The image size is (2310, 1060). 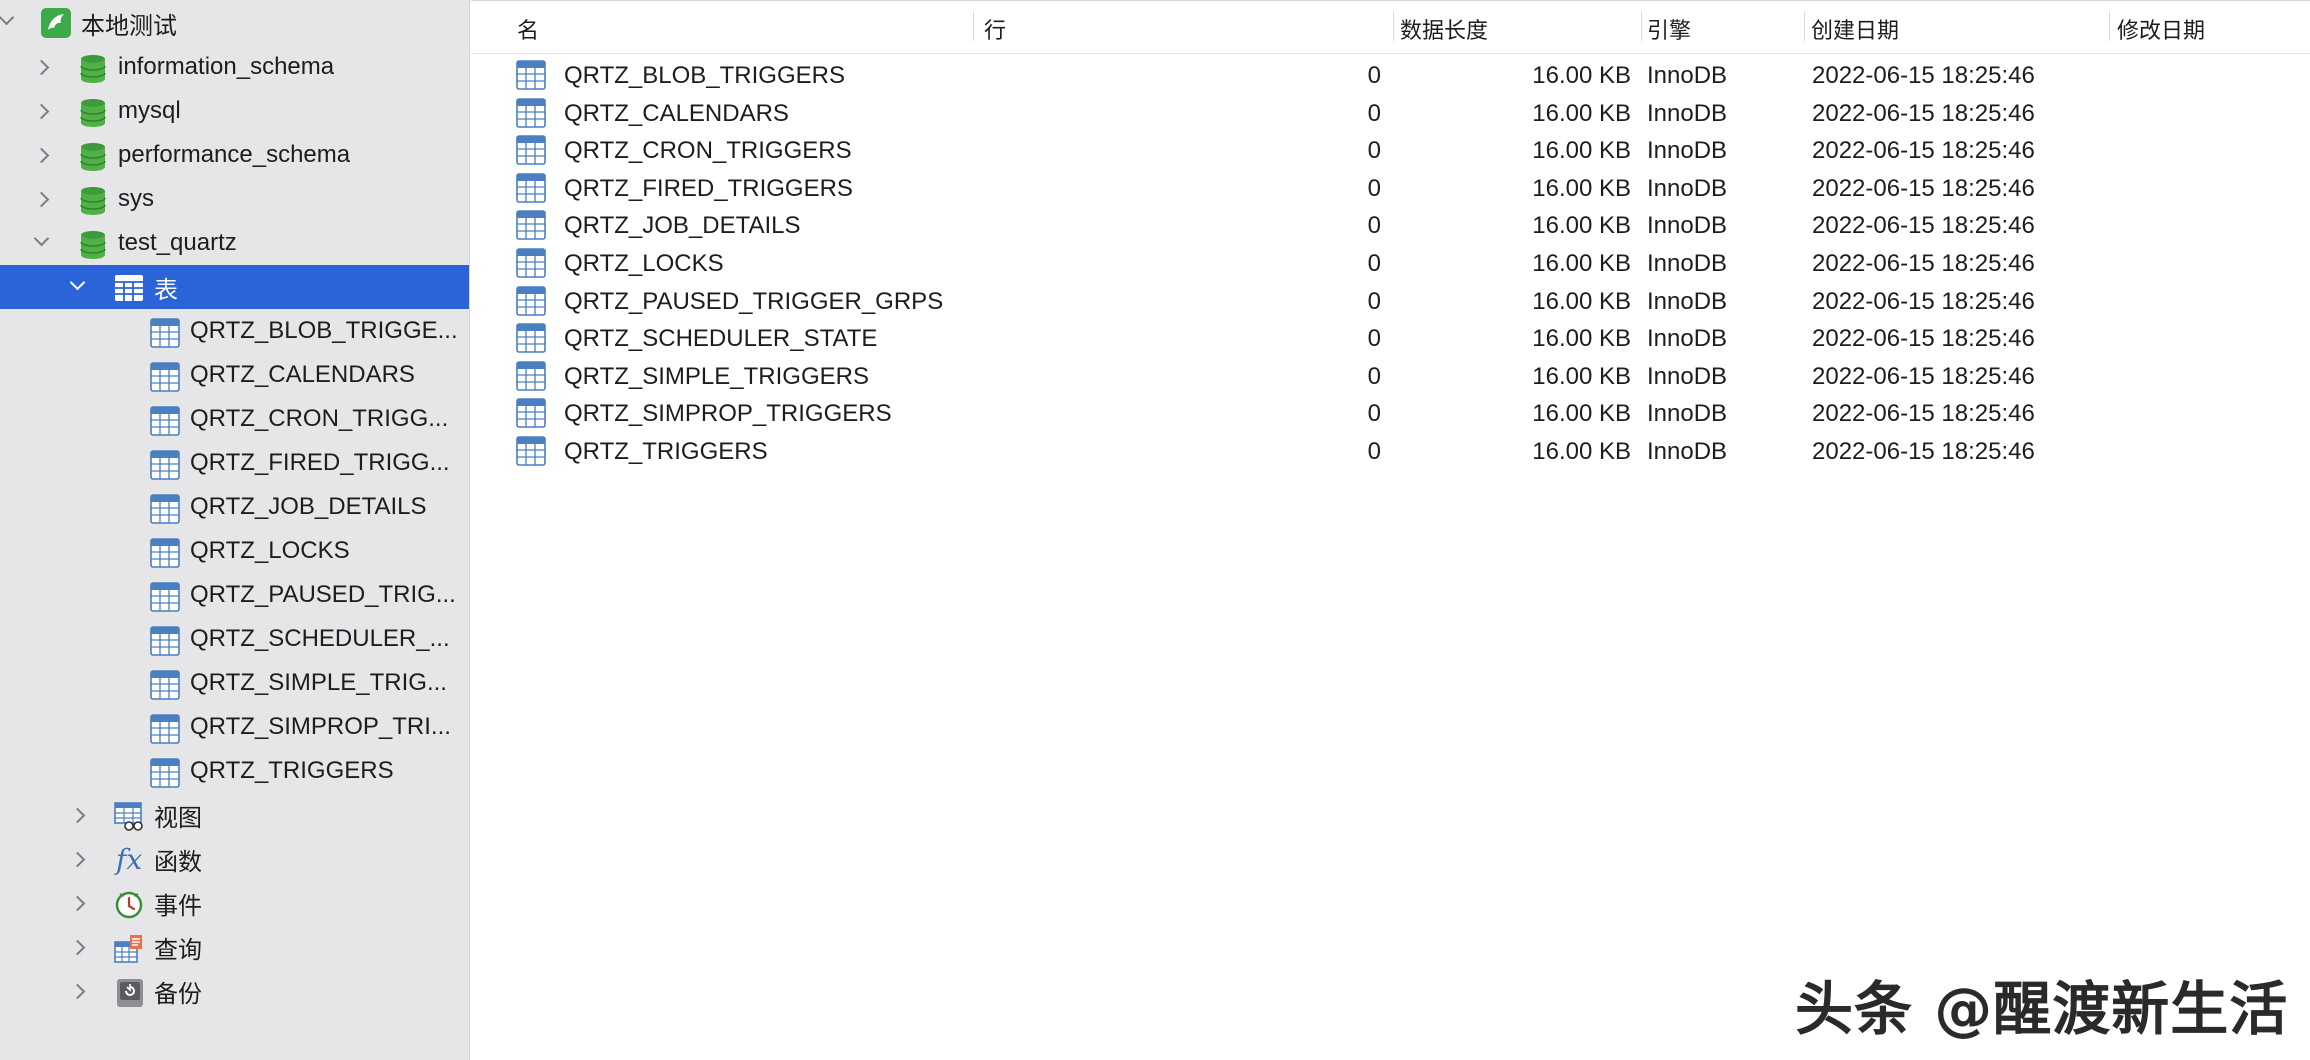 What do you see at coordinates (94, 200) in the screenshot?
I see `database-icon` at bounding box center [94, 200].